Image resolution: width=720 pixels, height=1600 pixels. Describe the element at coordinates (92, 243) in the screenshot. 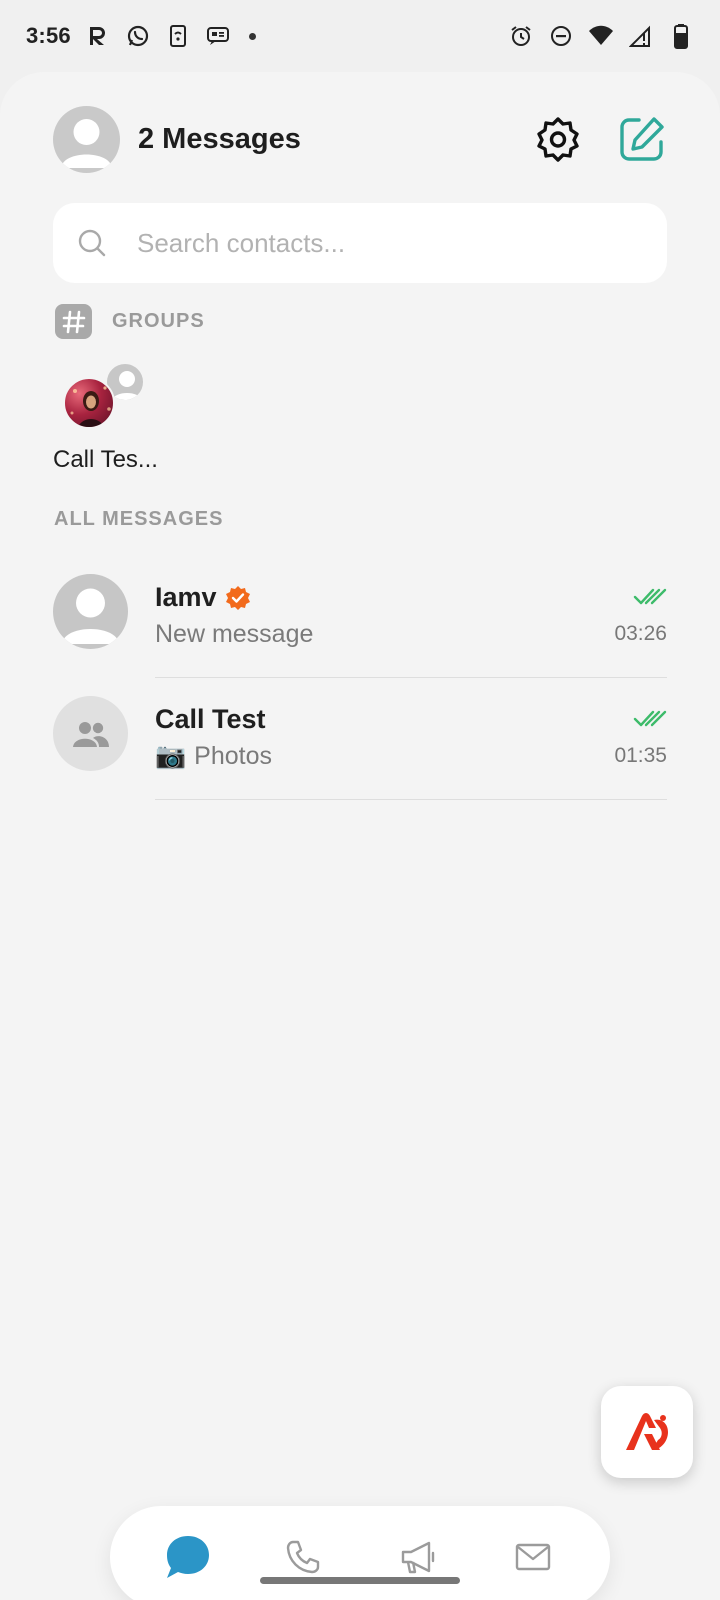

I see `search-icon` at that location.